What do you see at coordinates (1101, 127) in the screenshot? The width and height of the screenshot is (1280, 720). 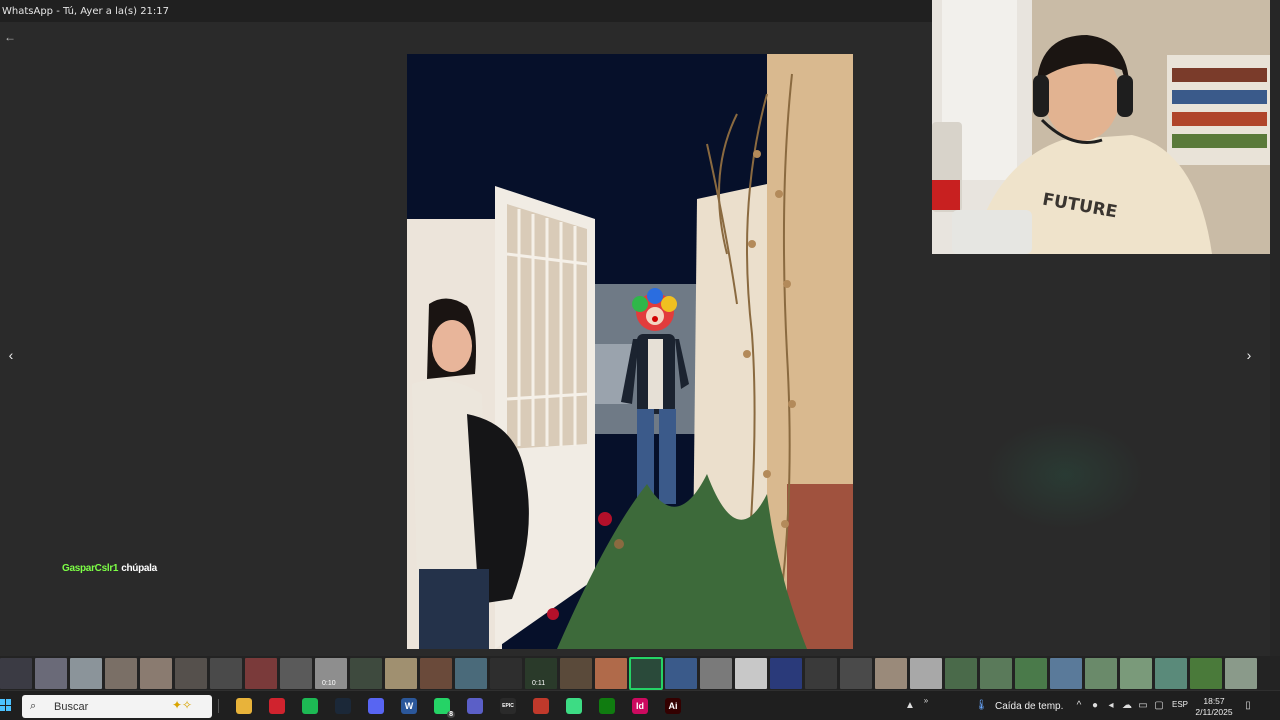 I see `webcam-overlay: FUTURE` at bounding box center [1101, 127].